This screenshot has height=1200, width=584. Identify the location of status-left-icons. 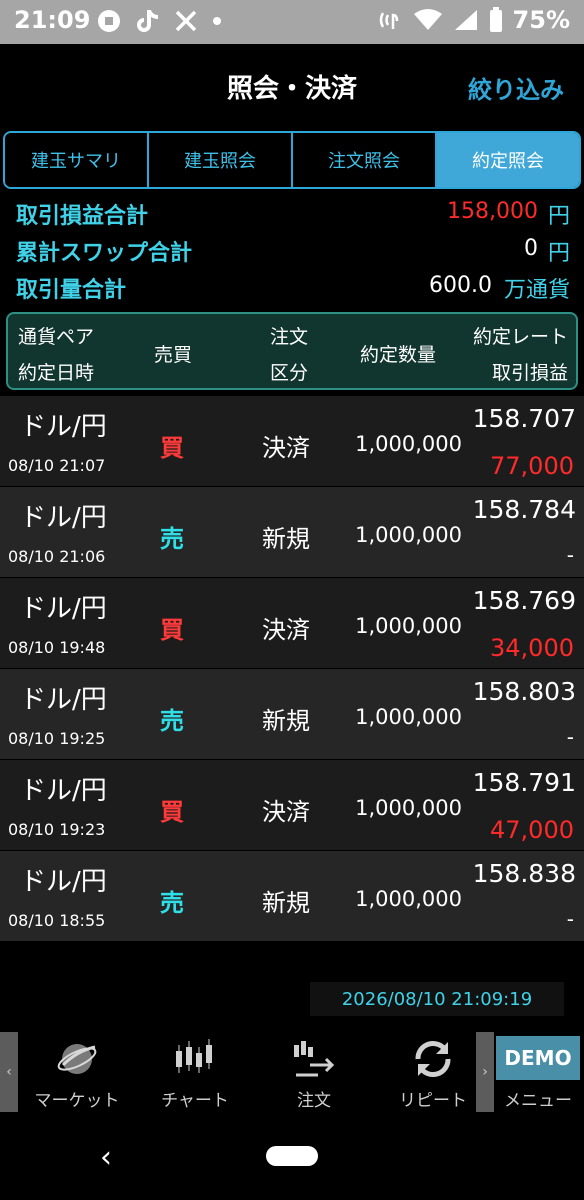
(159, 21).